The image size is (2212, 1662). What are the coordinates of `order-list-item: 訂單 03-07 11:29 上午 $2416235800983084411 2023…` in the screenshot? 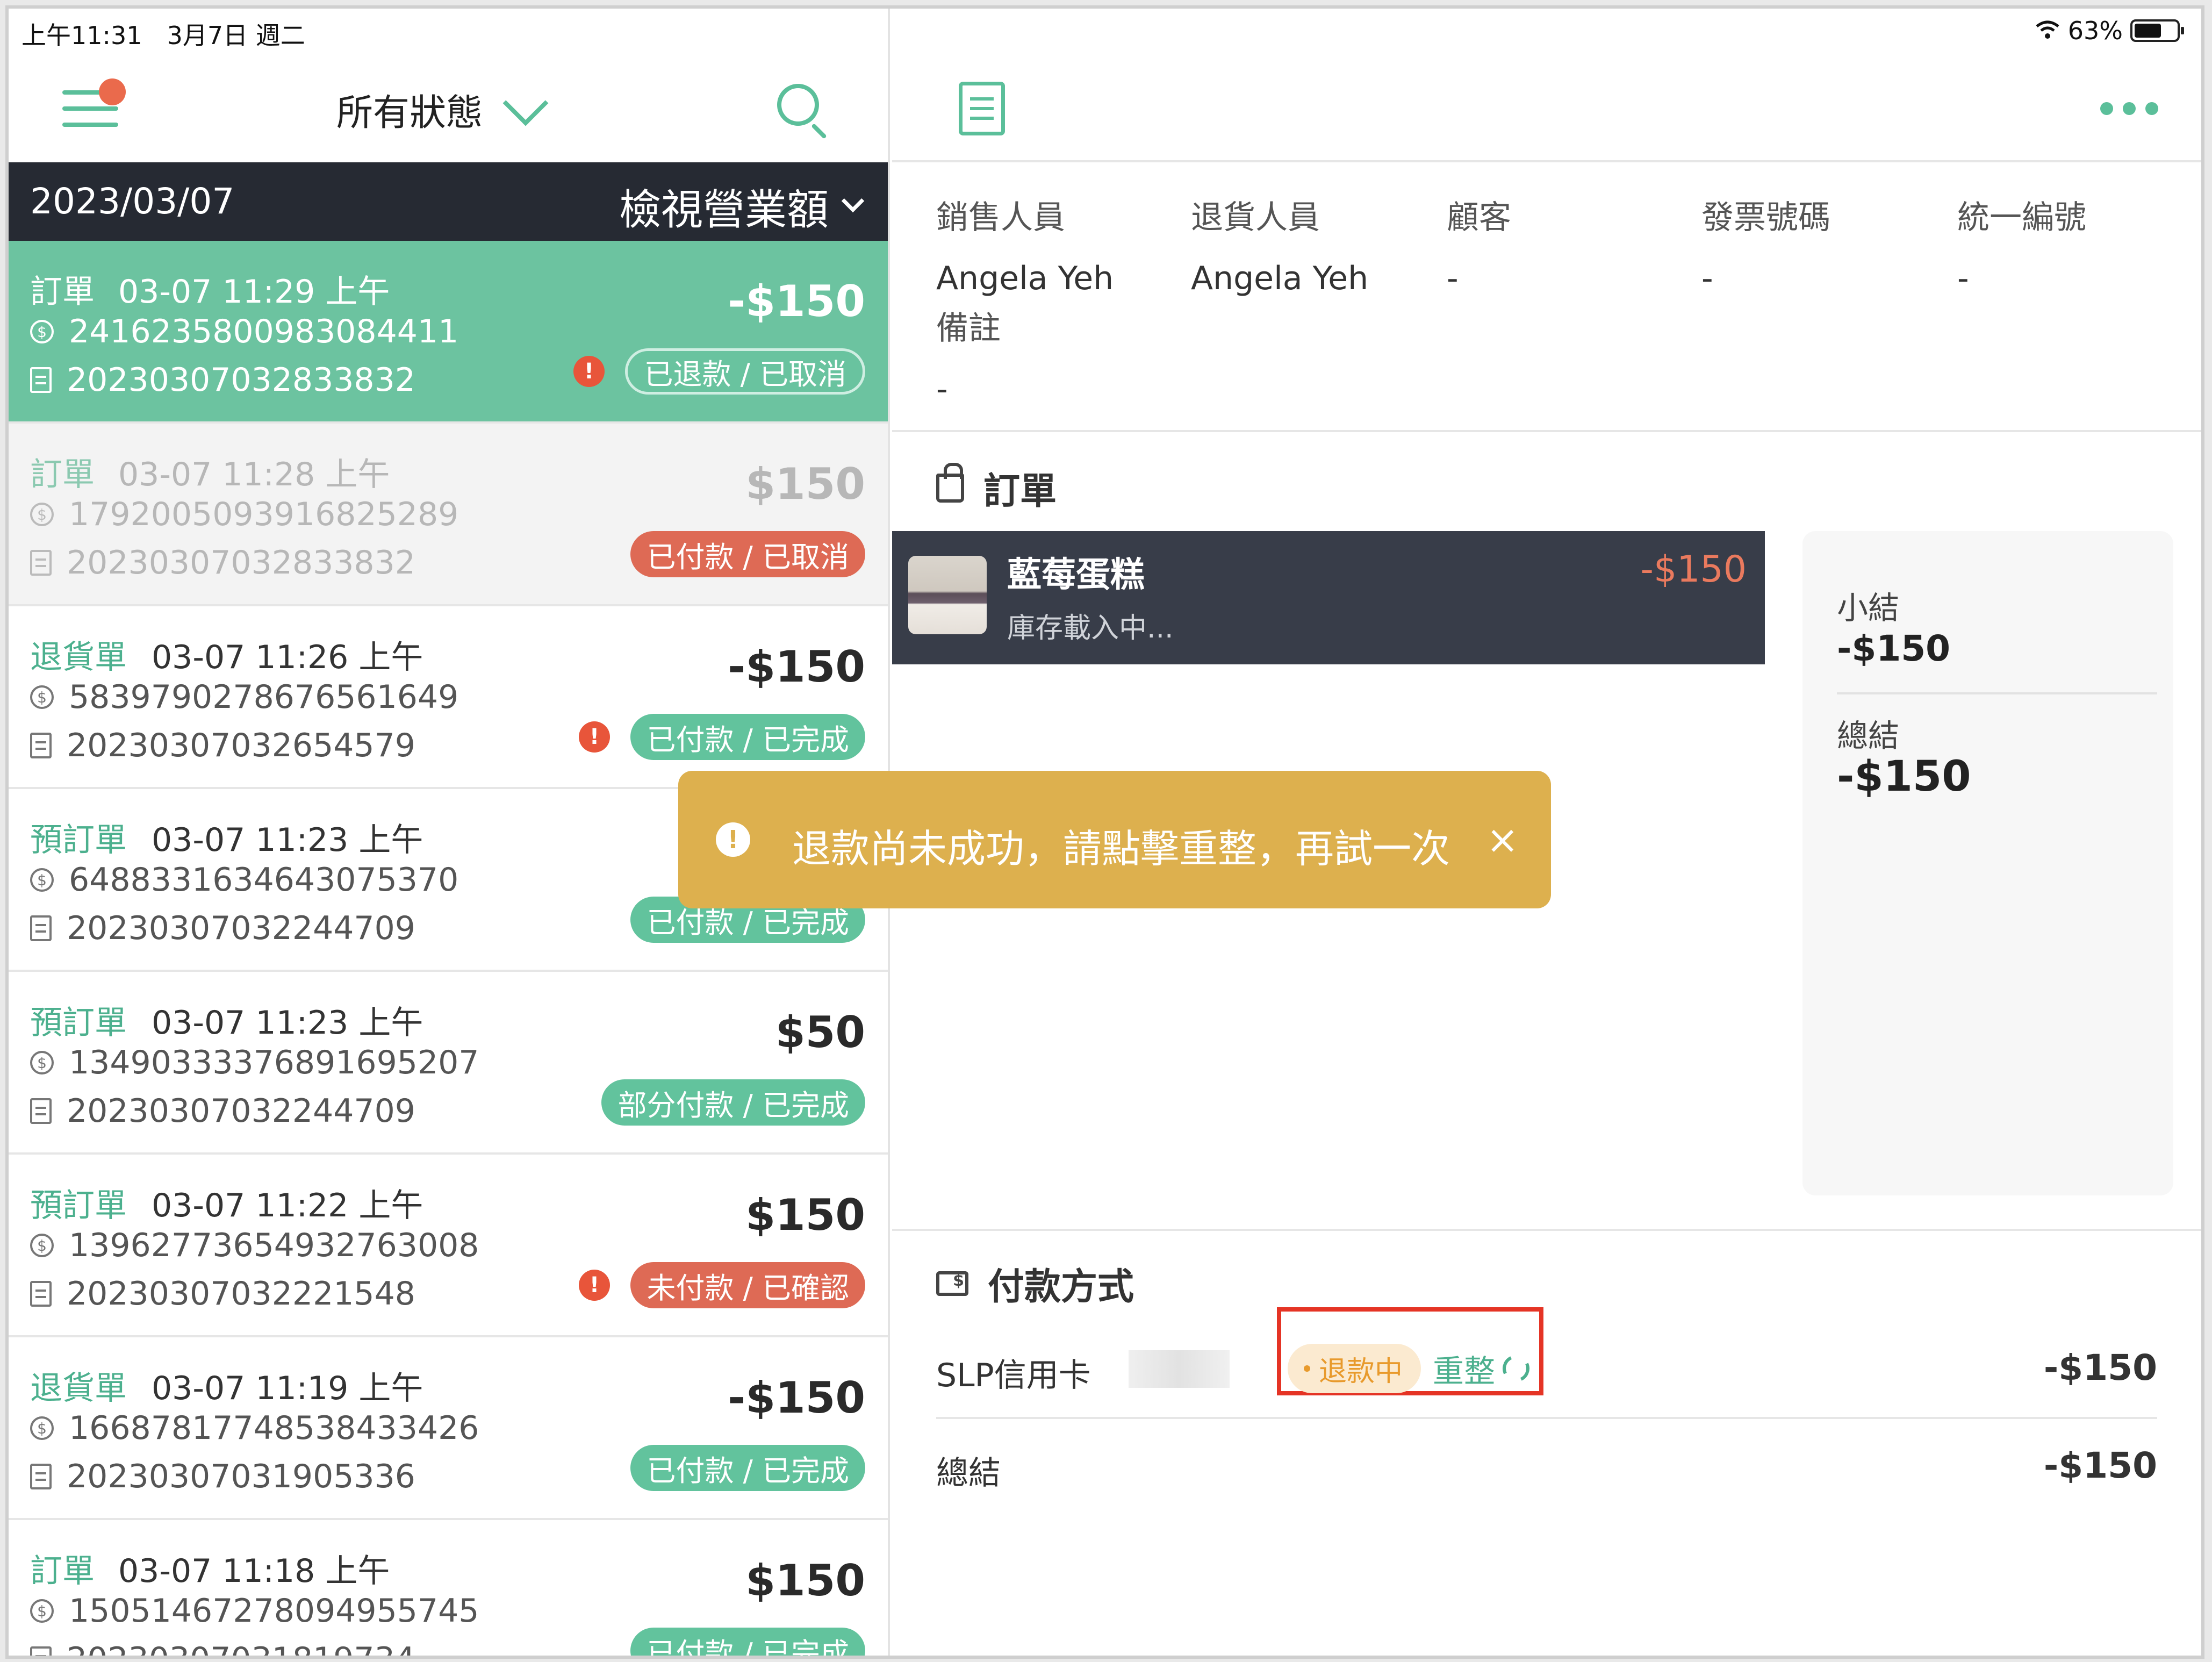 It's located at (449, 332).